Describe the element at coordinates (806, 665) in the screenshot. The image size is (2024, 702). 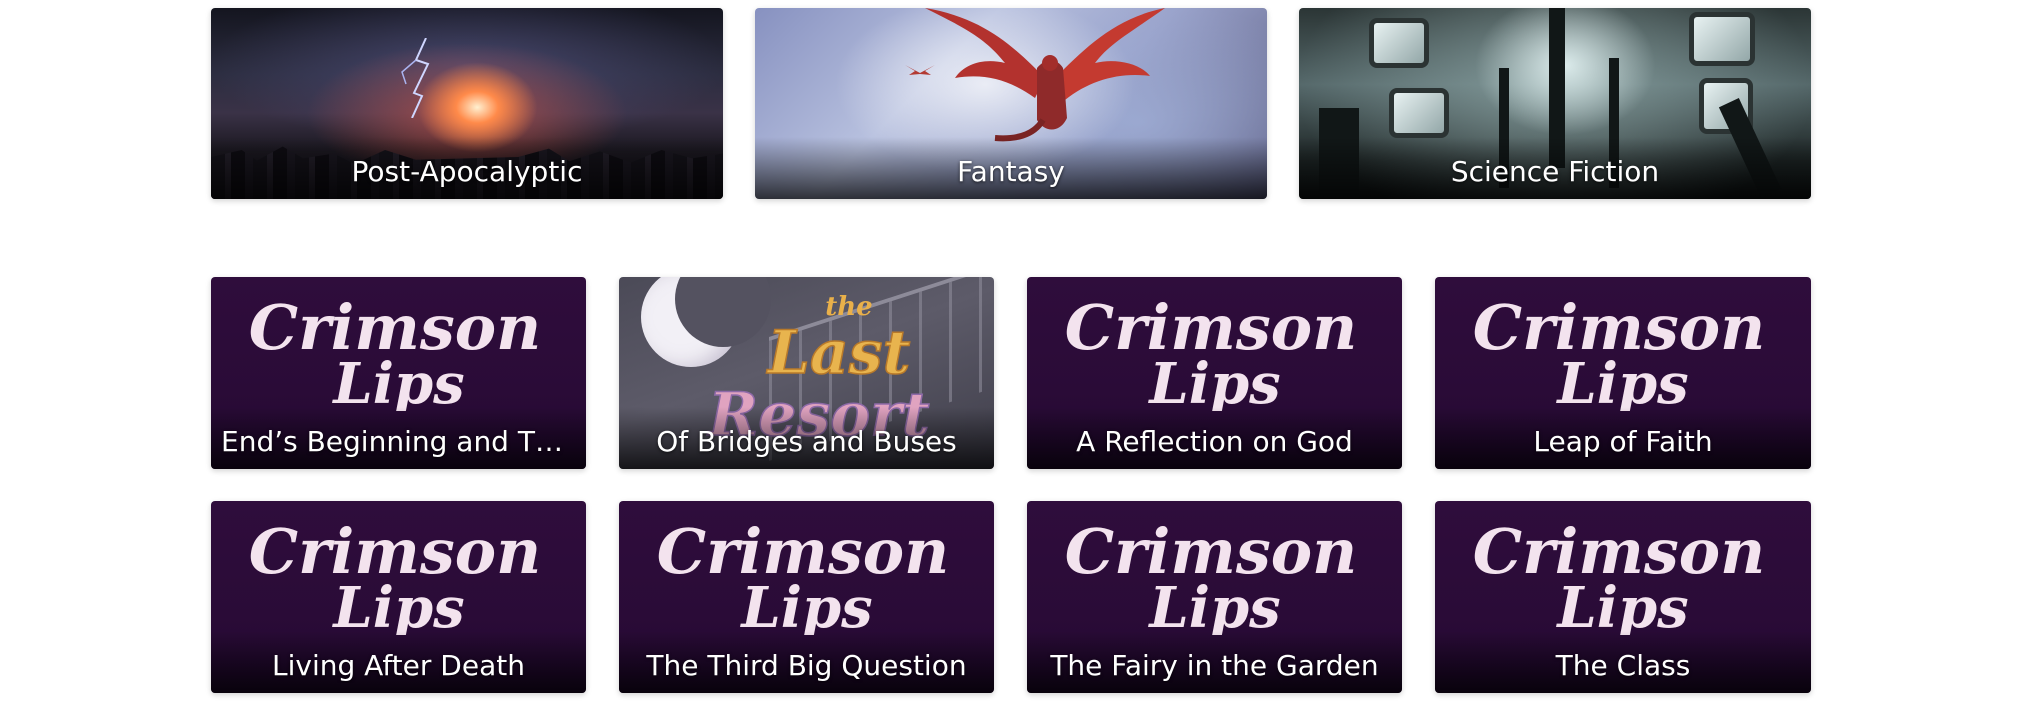
I see `story-title: The Third Big Question` at that location.